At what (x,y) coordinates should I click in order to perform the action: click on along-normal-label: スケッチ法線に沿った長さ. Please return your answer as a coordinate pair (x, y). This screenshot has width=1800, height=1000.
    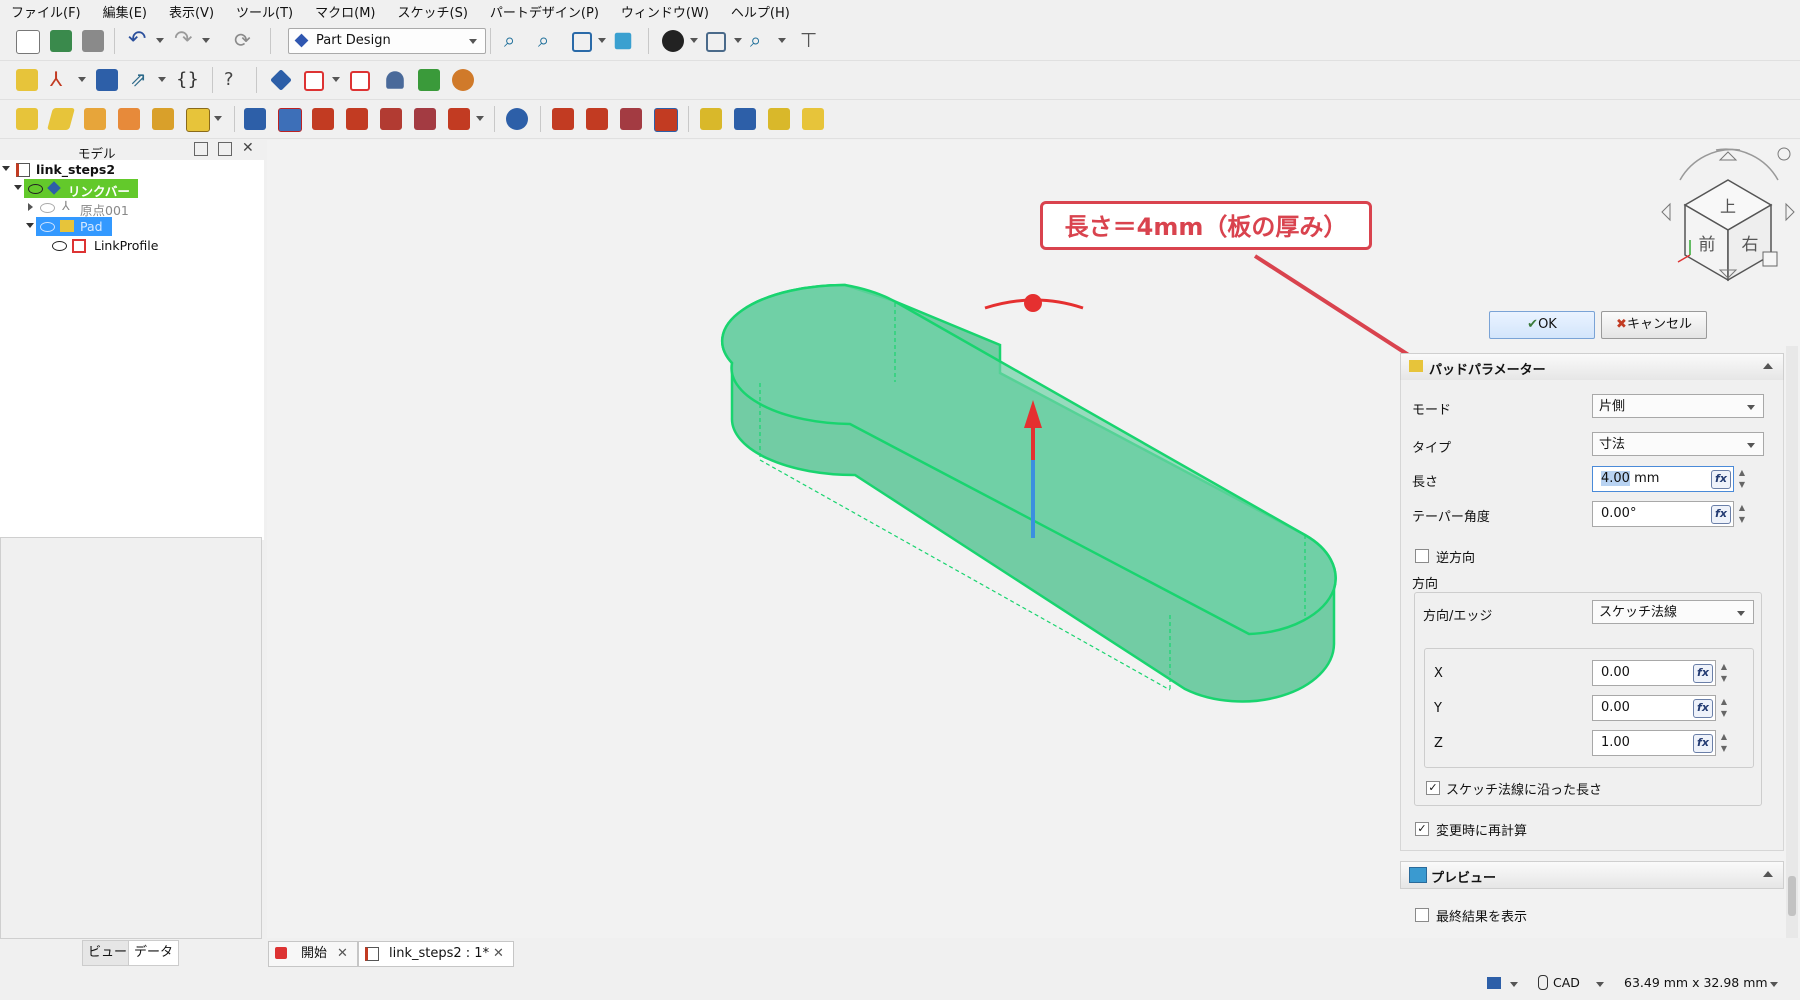
    Looking at the image, I should click on (1524, 790).